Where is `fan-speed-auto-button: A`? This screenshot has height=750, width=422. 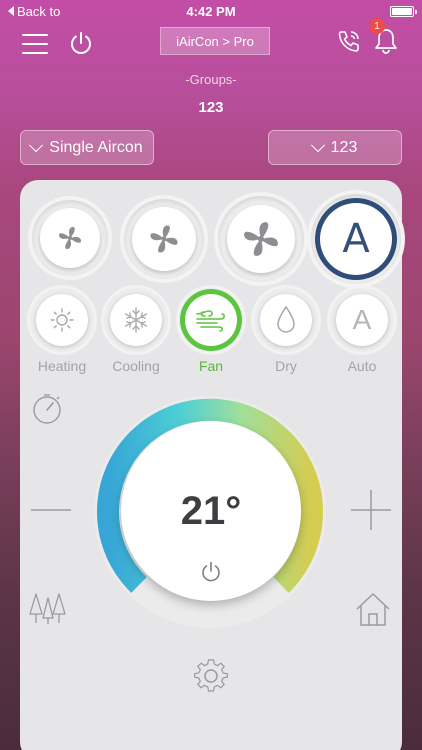
fan-speed-auto-button: A is located at coordinates (356, 239).